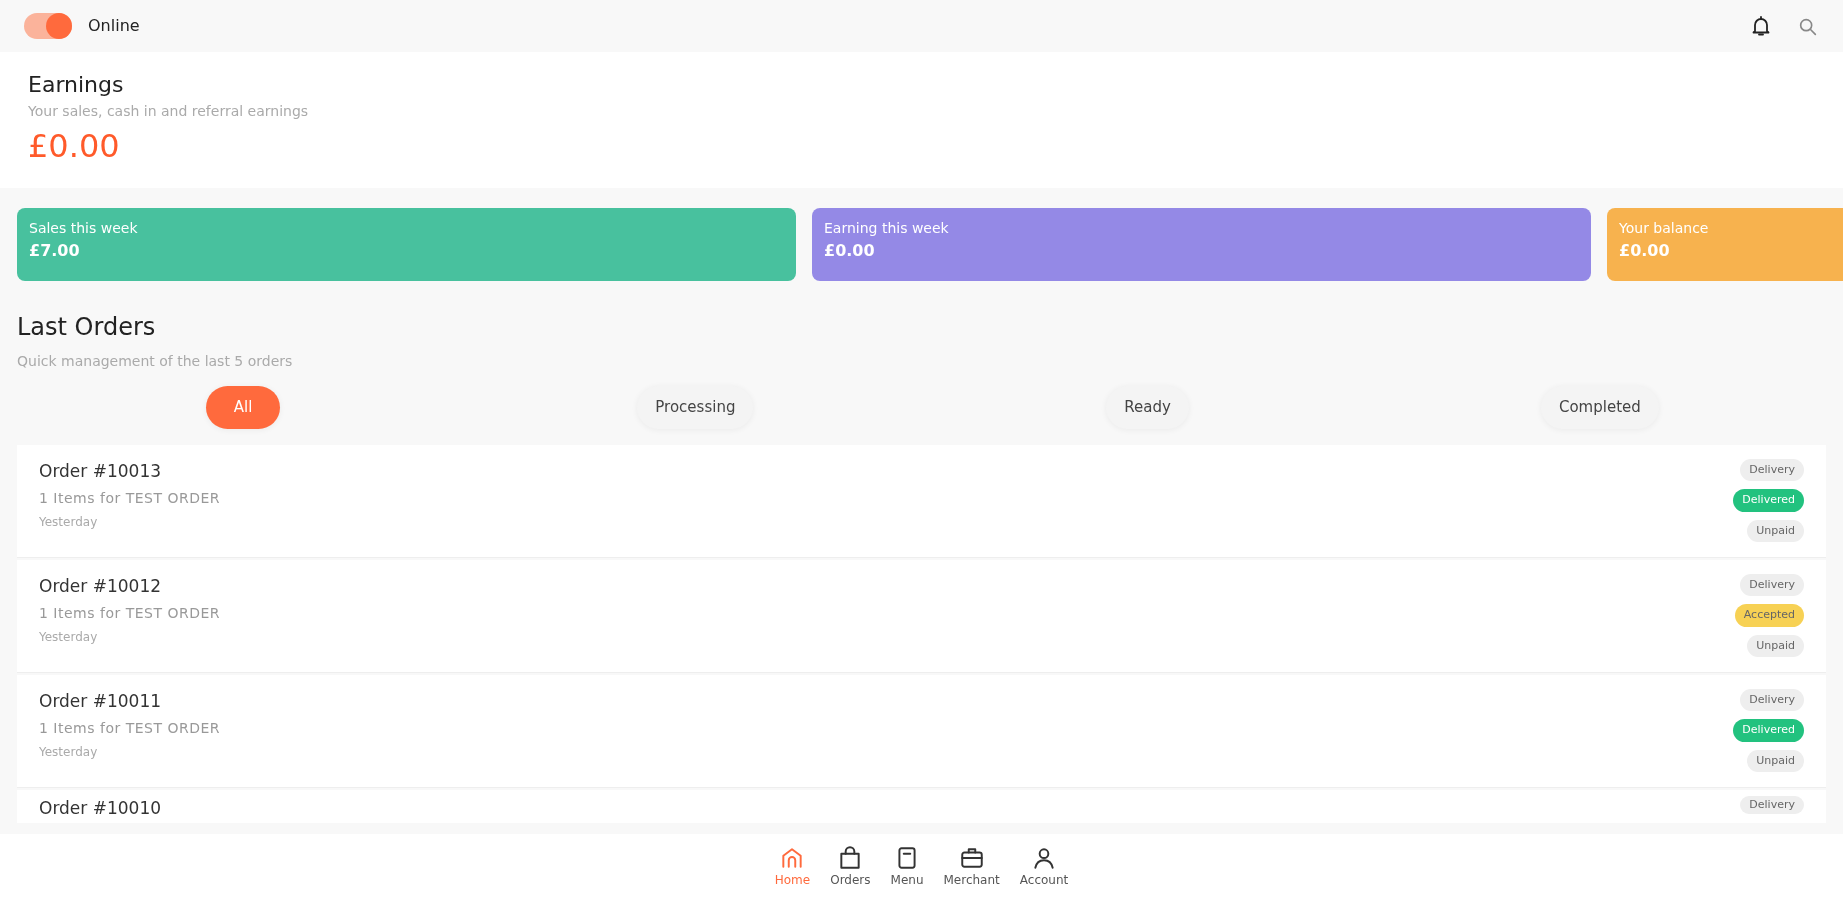 The height and width of the screenshot is (900, 1843). Describe the element at coordinates (921, 616) in the screenshot. I see `order-row: Order #10012 1 Items for TEST ORDER Yesterday Delivery Accepted Unpaid` at that location.